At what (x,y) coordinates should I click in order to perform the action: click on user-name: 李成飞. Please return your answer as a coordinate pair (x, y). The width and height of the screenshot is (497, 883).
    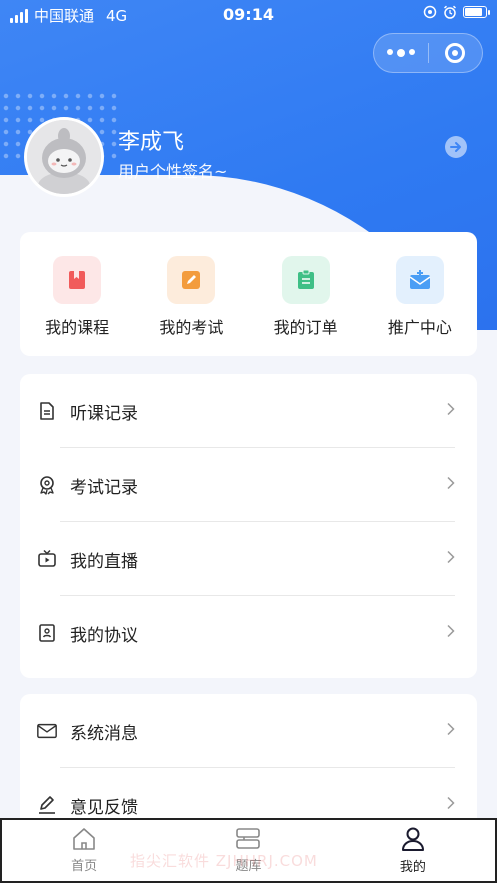
    Looking at the image, I should click on (151, 142).